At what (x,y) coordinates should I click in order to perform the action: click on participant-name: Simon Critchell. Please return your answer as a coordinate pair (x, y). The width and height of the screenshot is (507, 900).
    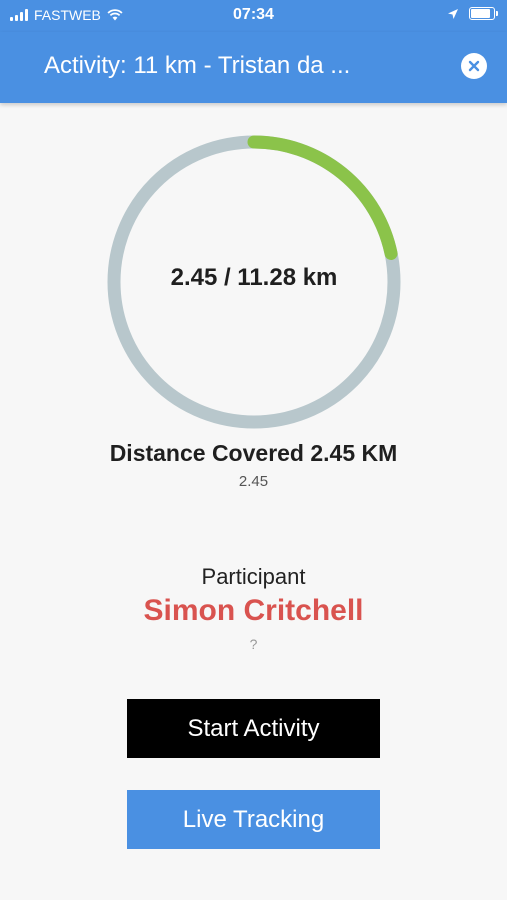
    Looking at the image, I should click on (253, 610).